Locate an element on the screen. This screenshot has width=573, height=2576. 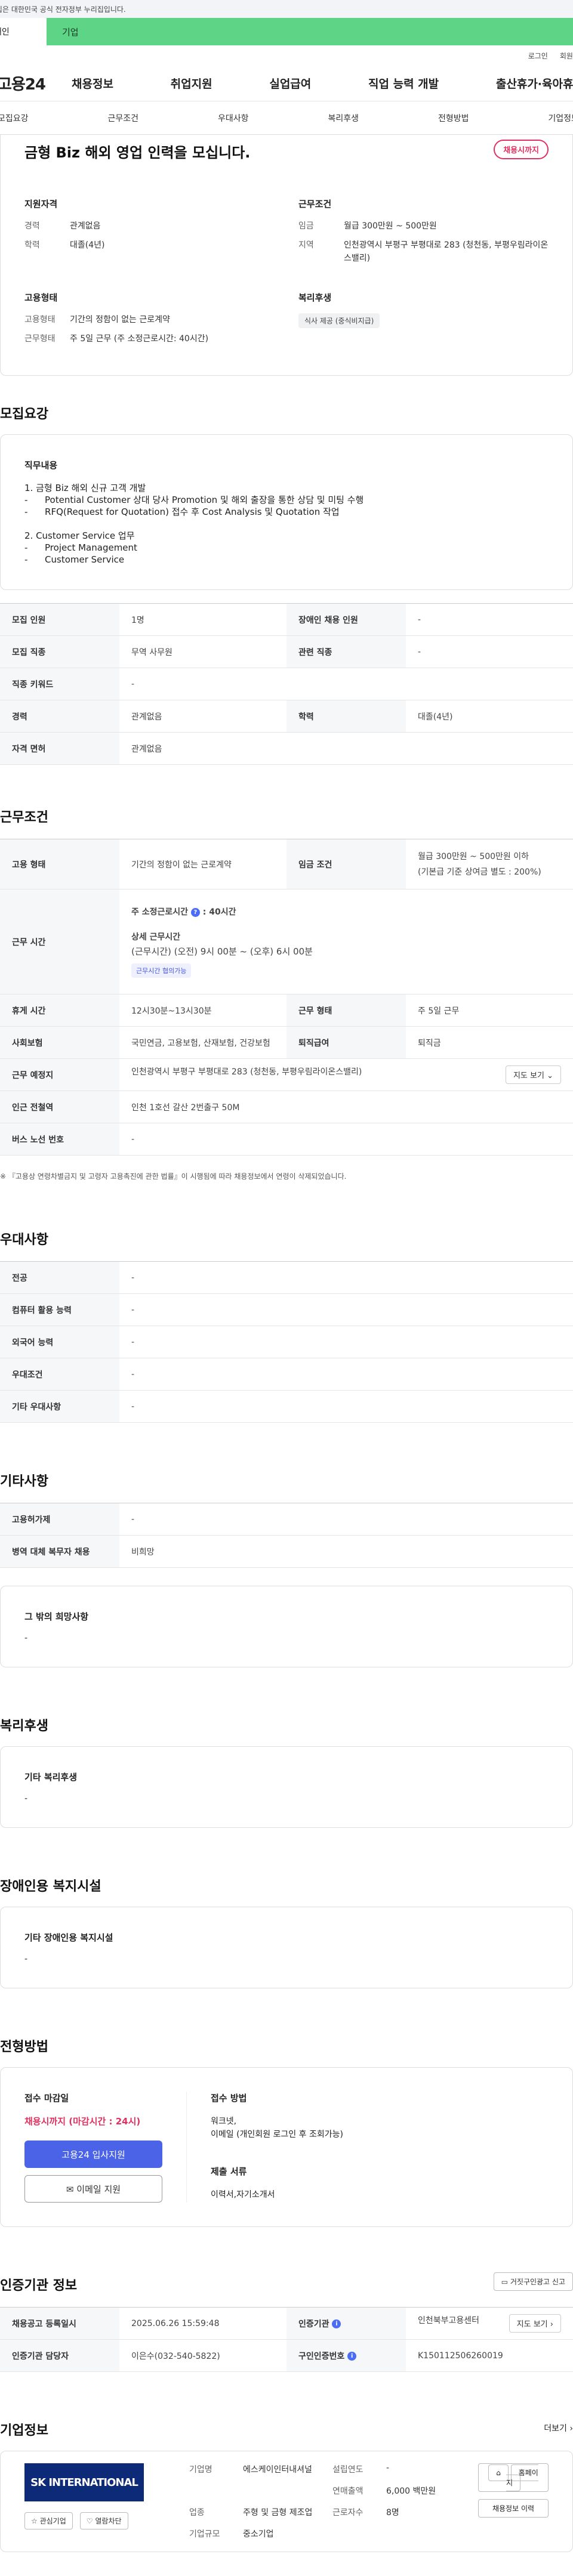
table-row: 우대조건 - is located at coordinates (286, 1374).